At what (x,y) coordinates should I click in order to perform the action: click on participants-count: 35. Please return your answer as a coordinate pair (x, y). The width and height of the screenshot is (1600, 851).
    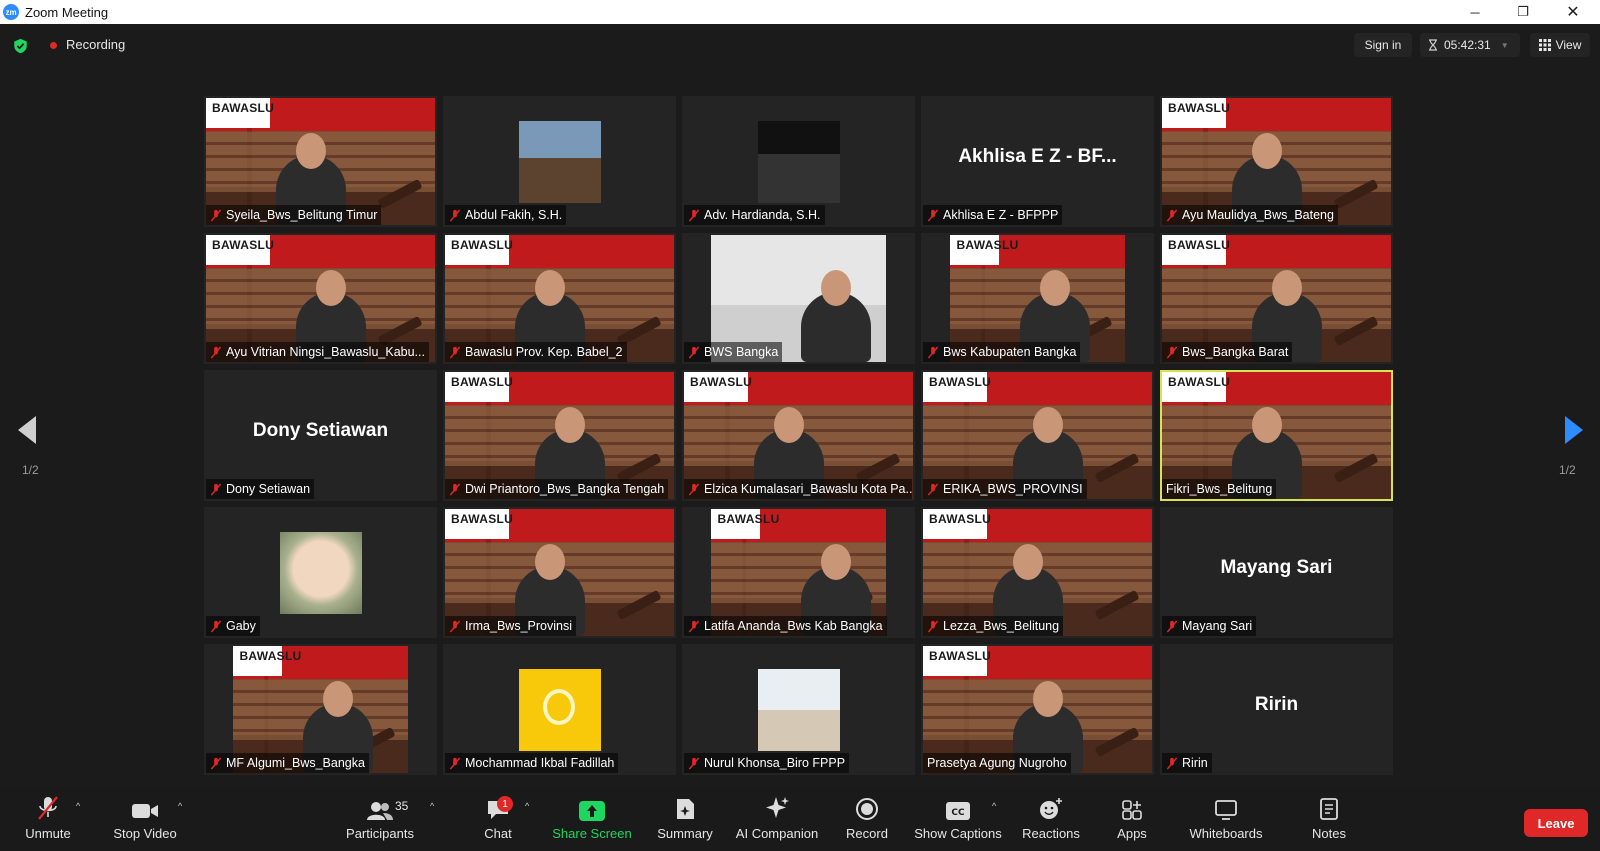
    Looking at the image, I should click on (402, 806).